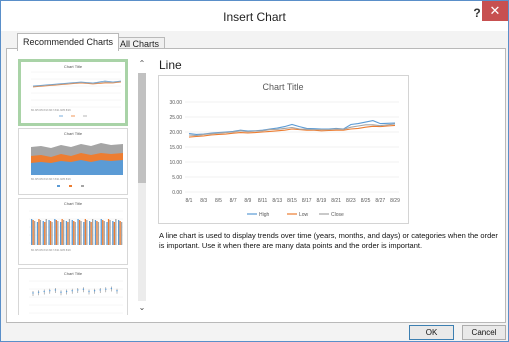 The width and height of the screenshot is (509, 342). I want to click on line-chart-thumbnail-graphic: 8/1 8/5 8/9 8/13 8/17 8/21 8/25 8/29, so click(76, 94).